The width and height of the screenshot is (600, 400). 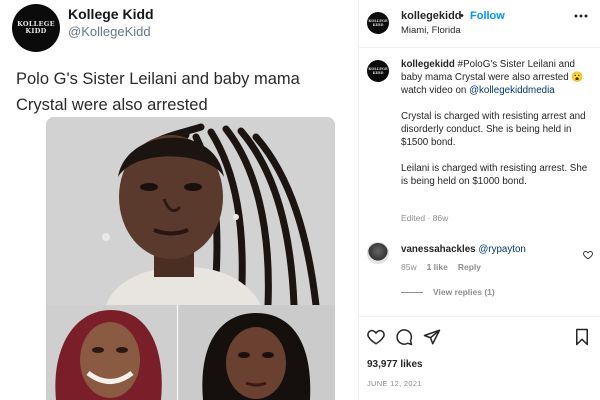 I want to click on caption-avatar-logo: KOLLEGE KIDD, so click(x=378, y=71).